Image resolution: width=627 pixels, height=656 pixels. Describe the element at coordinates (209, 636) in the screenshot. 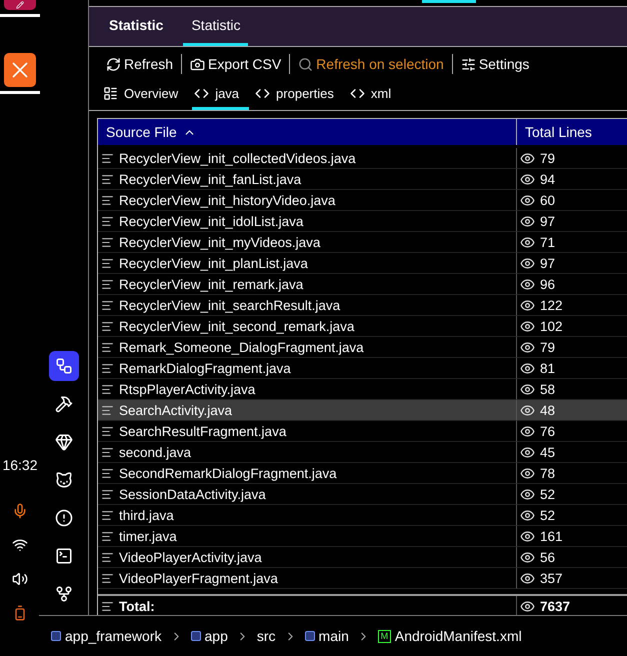

I see `breadcrumb-item: app` at that location.